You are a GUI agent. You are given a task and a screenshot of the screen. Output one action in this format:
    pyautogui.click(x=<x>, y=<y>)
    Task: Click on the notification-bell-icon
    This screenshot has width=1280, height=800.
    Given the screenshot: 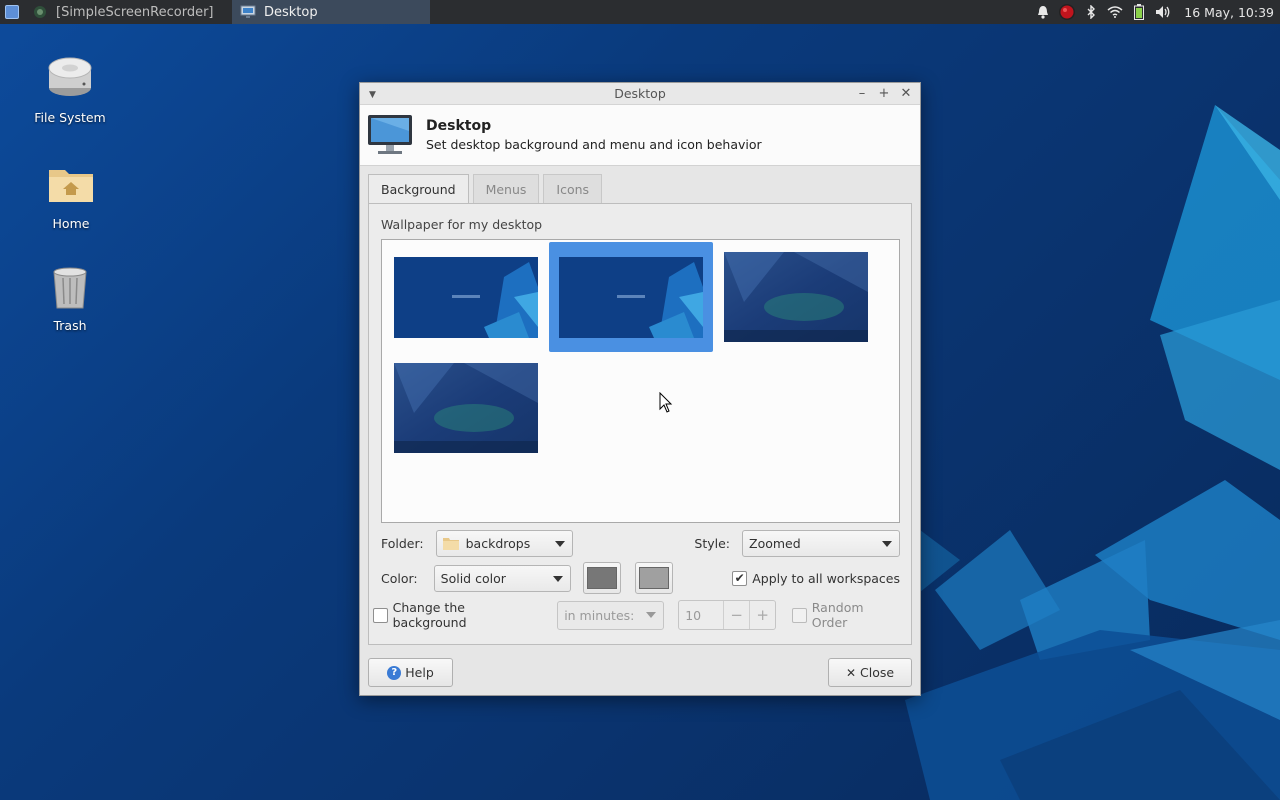 What is the action you would take?
    pyautogui.click(x=1043, y=12)
    